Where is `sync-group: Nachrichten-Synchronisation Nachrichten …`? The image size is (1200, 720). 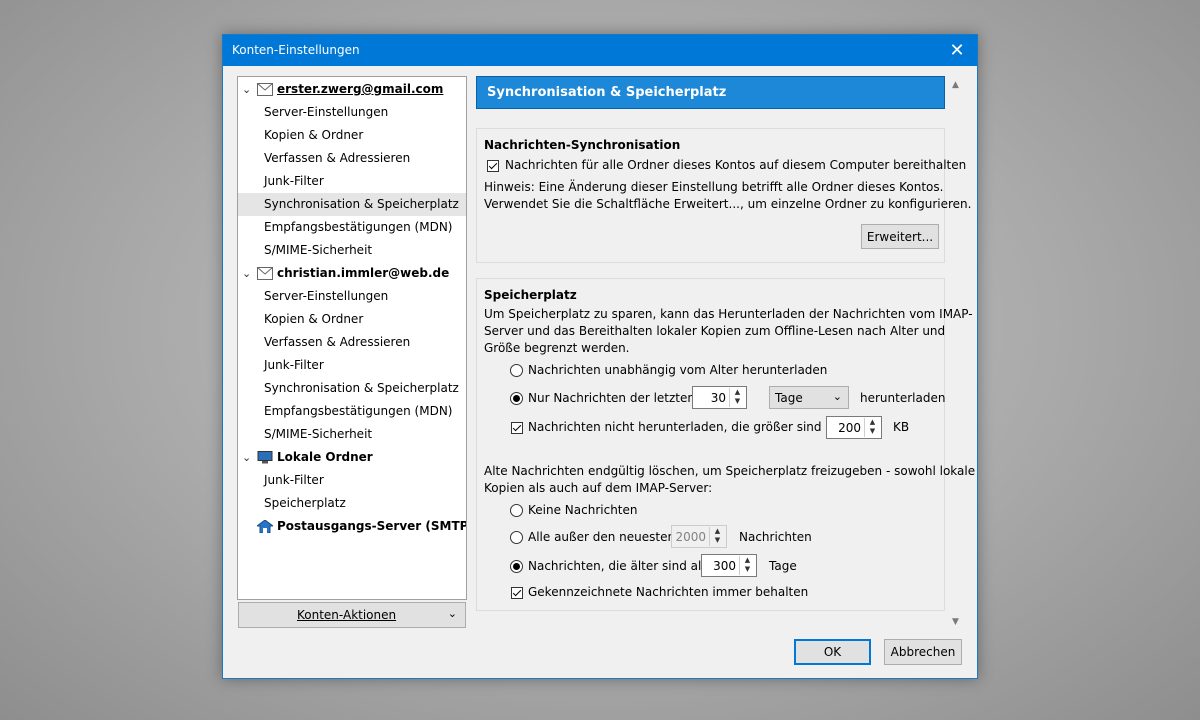
sync-group: Nachrichten-Synchronisation Nachrichten … is located at coordinates (723, 195).